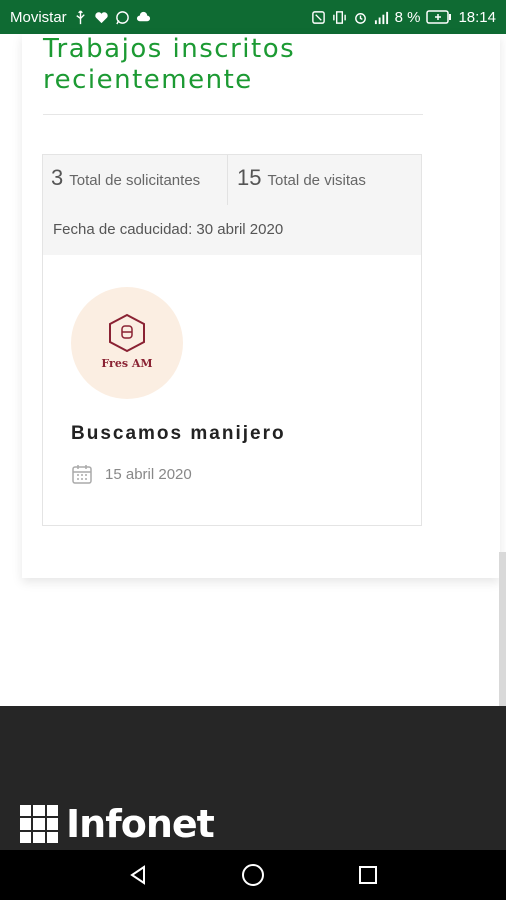  What do you see at coordinates (169, 64) in the screenshot?
I see `section-title: Trabajos inscritos recientemente` at bounding box center [169, 64].